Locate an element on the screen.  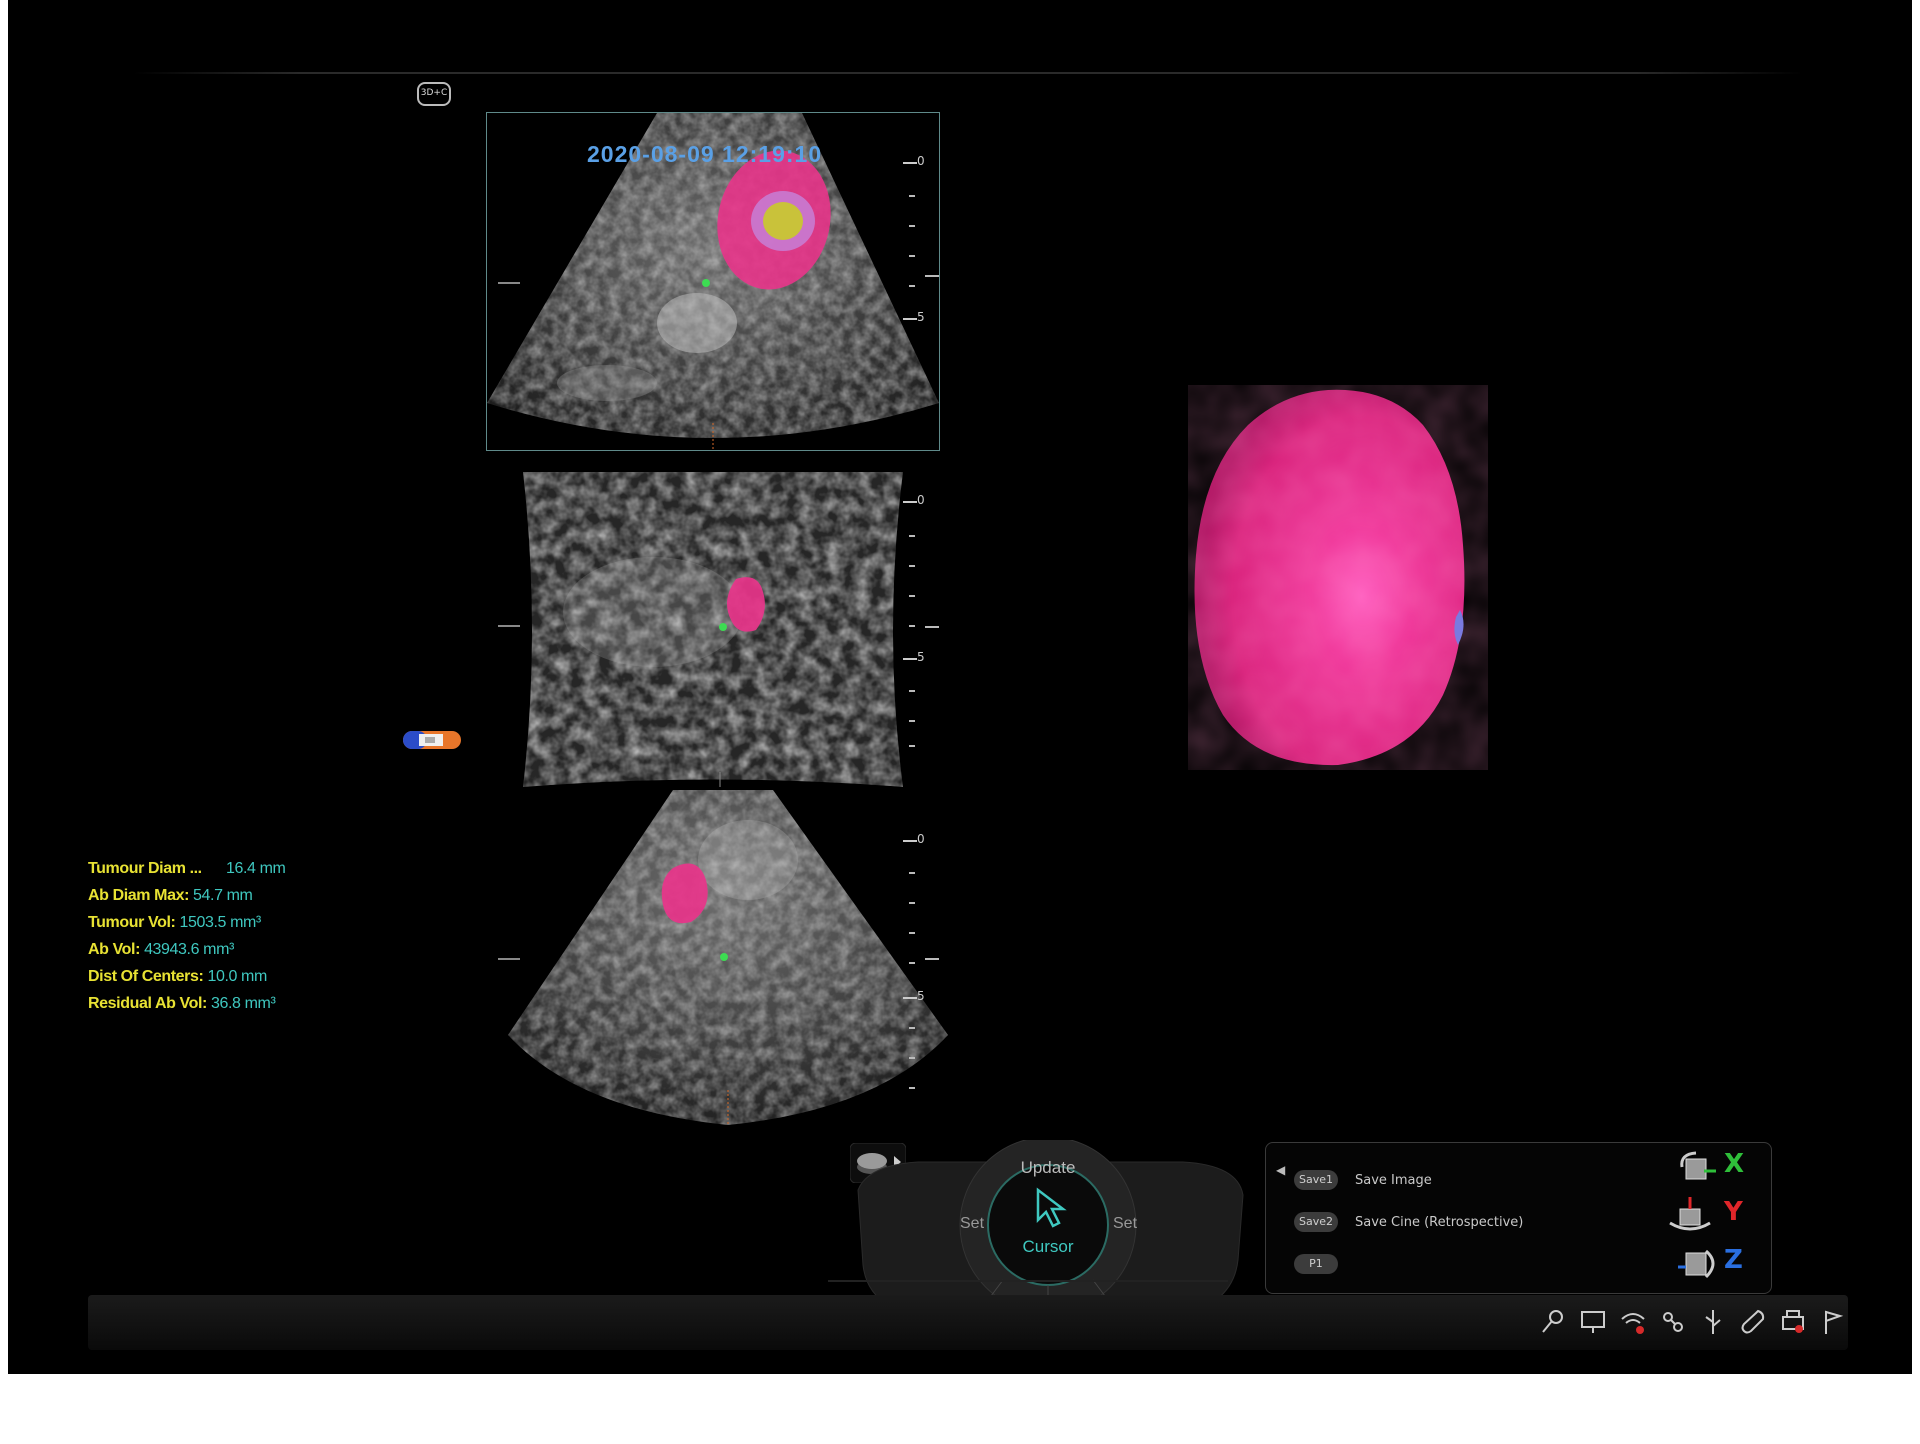
probe-orientation-icon is located at coordinates (432, 740).